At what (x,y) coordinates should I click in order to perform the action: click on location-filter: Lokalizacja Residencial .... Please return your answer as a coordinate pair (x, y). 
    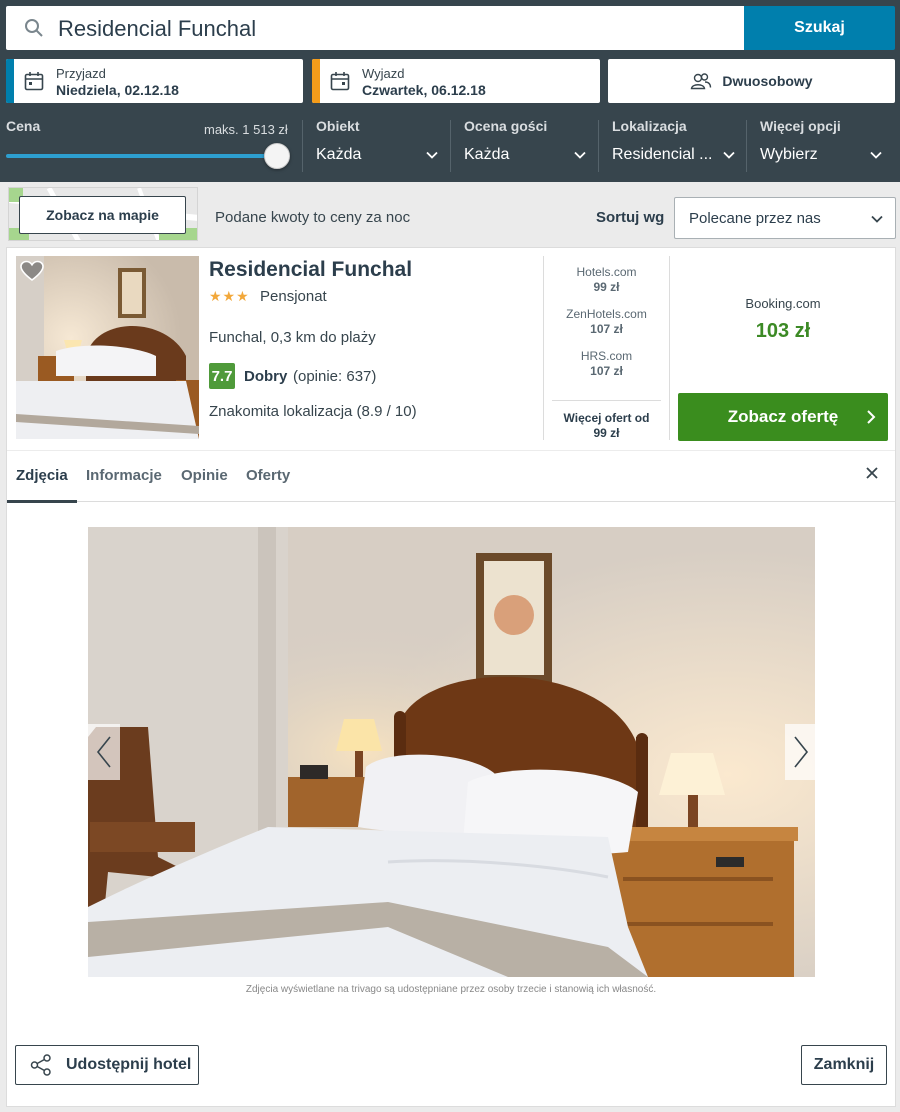
    Looking at the image, I should click on (674, 147).